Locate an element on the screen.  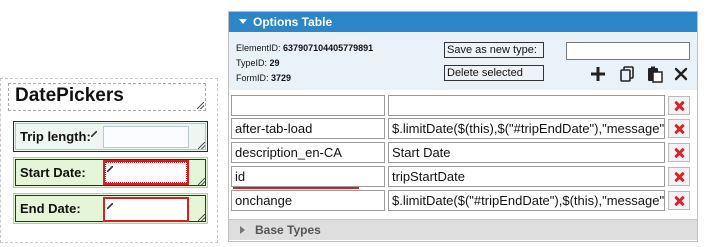
options-table-title: Options Table is located at coordinates (293, 22).